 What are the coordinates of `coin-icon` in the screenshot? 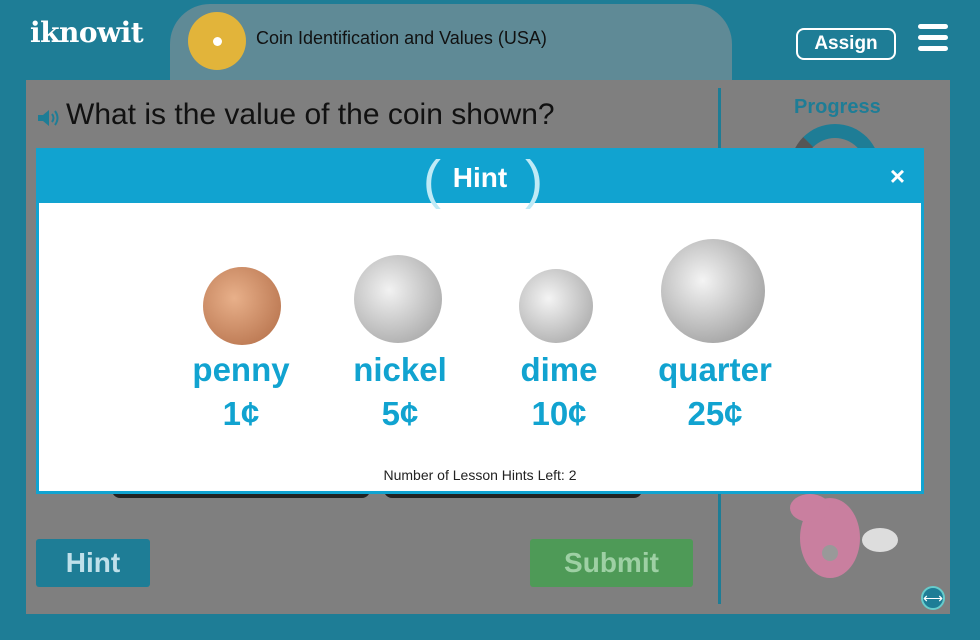 It's located at (217, 41).